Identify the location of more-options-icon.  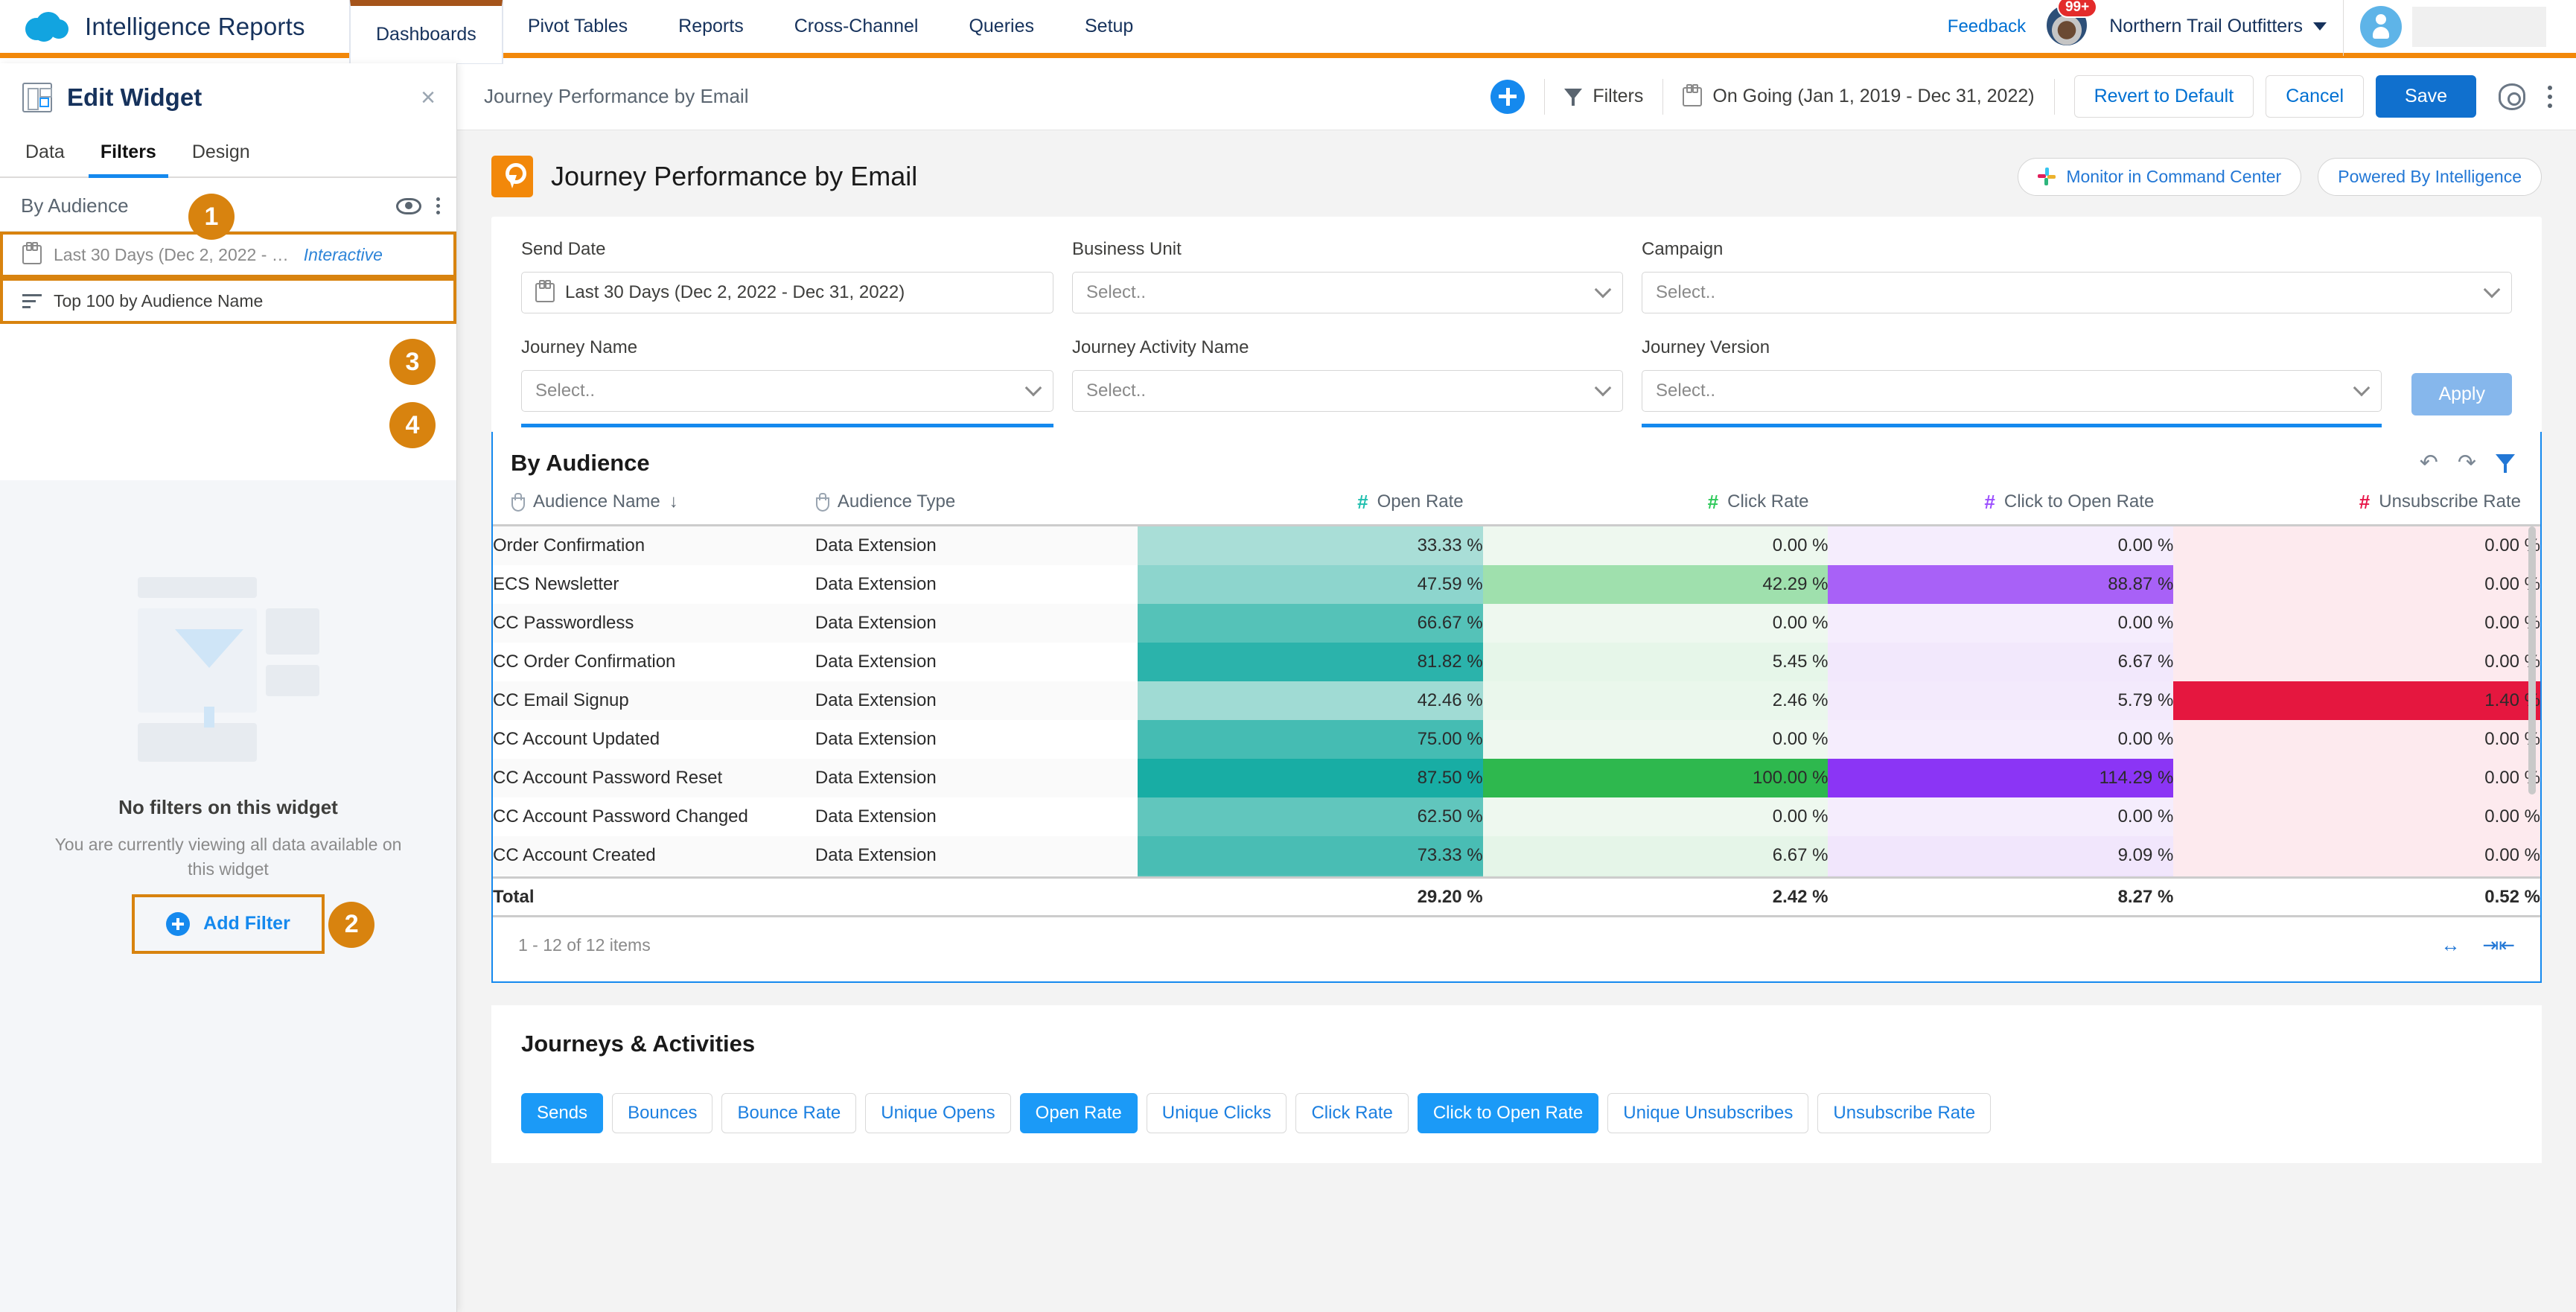
(438, 205).